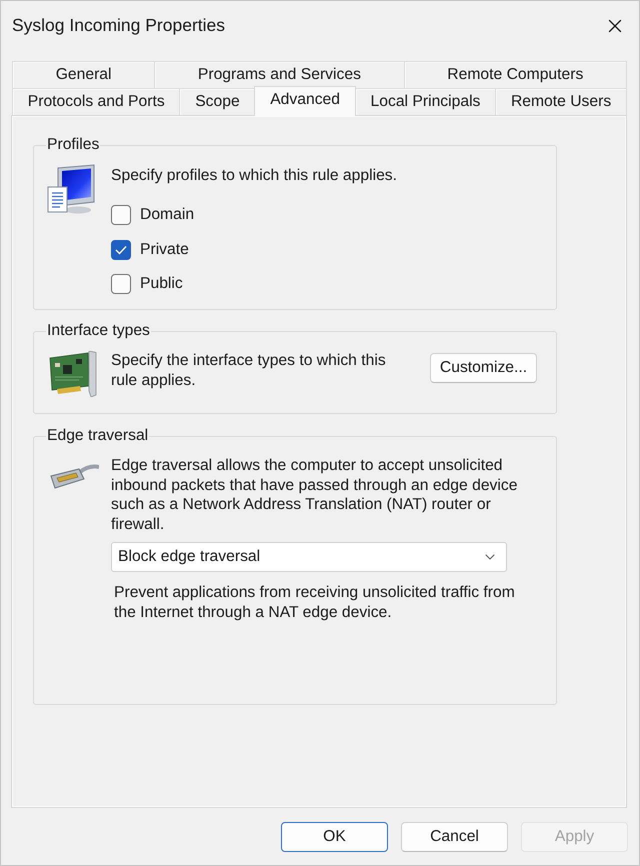 The height and width of the screenshot is (866, 640). I want to click on edge-traversal-dropdown: Block edge traversal, so click(309, 557).